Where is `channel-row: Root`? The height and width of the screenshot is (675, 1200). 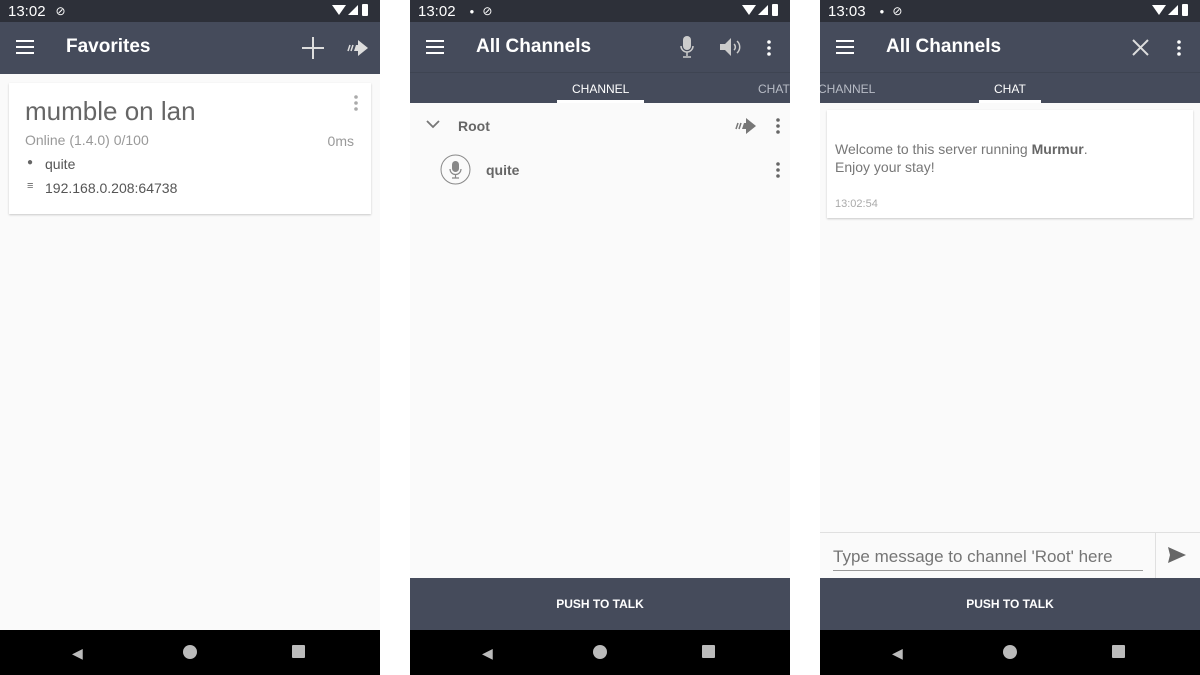 channel-row: Root is located at coordinates (600, 126).